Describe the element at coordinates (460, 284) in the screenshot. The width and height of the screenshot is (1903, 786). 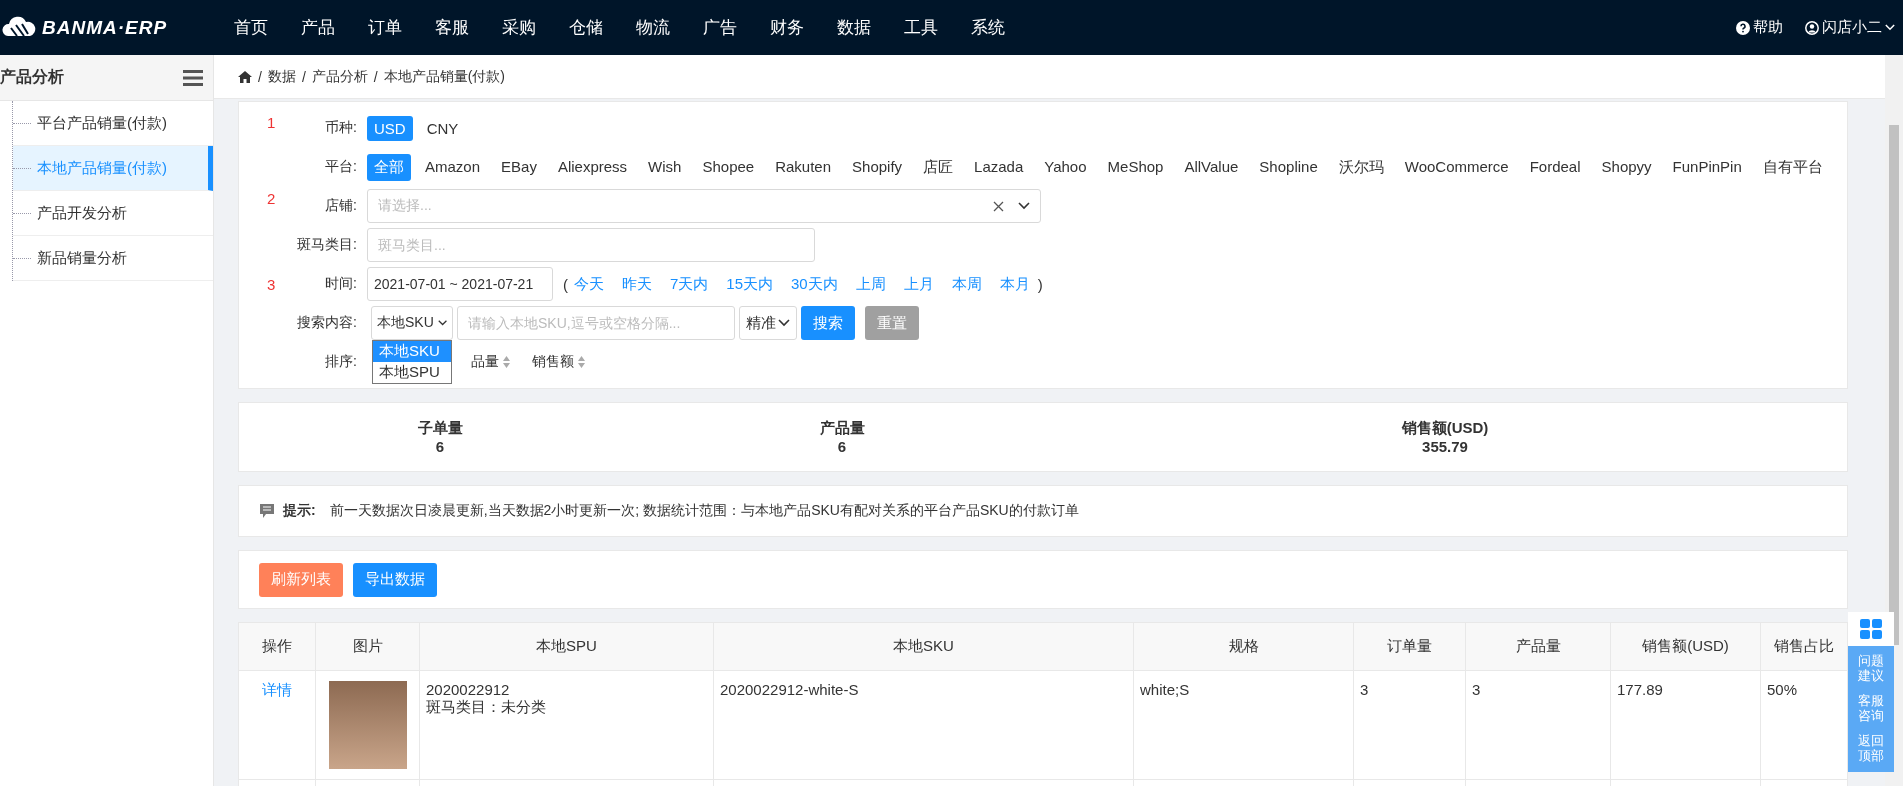
I see `date-range-field: 2021-07-01 ~ 2021-07-21` at that location.